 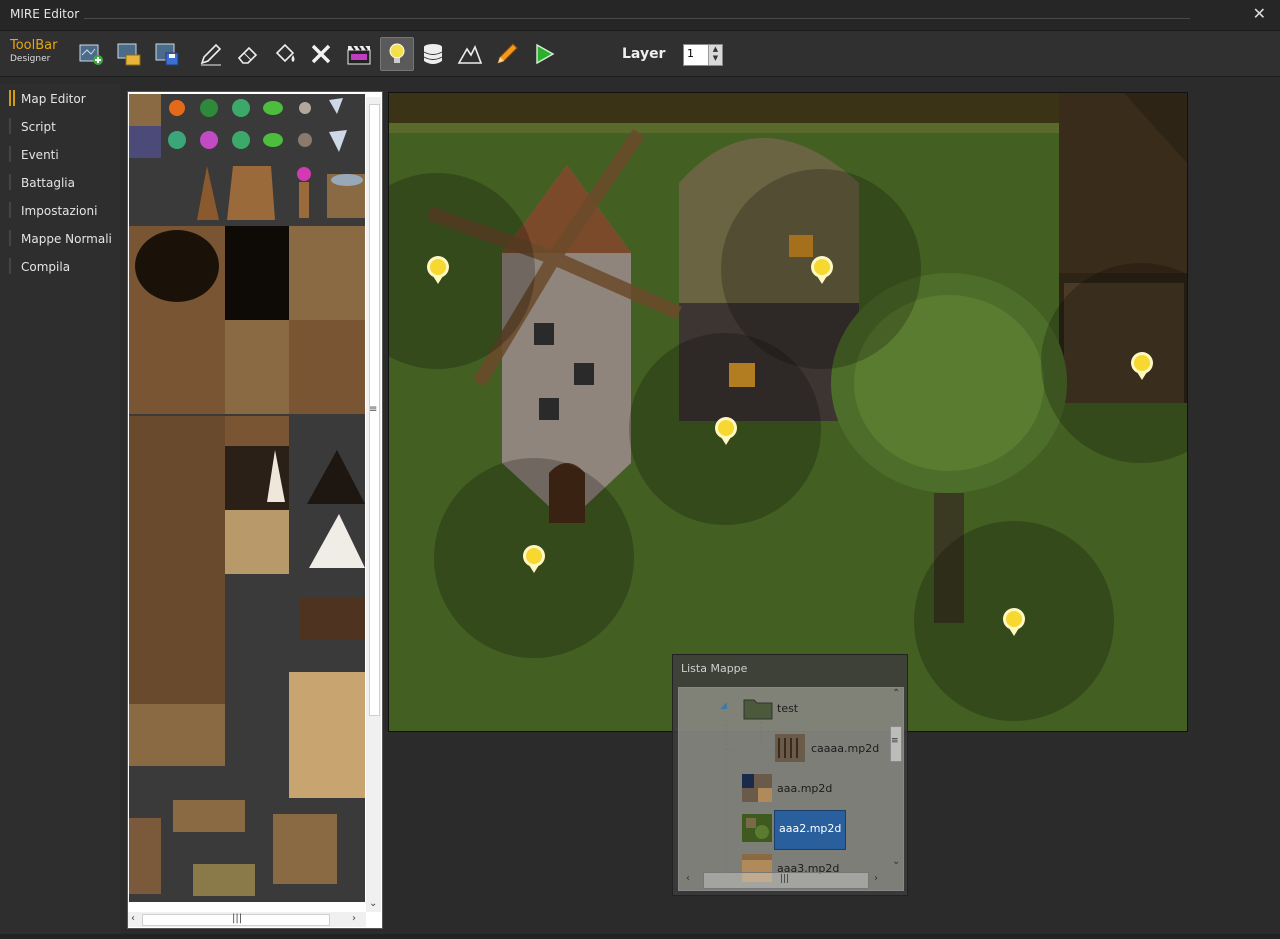 What do you see at coordinates (703, 55) in the screenshot?
I see `layer-stepper: 1 ▲ ▼` at bounding box center [703, 55].